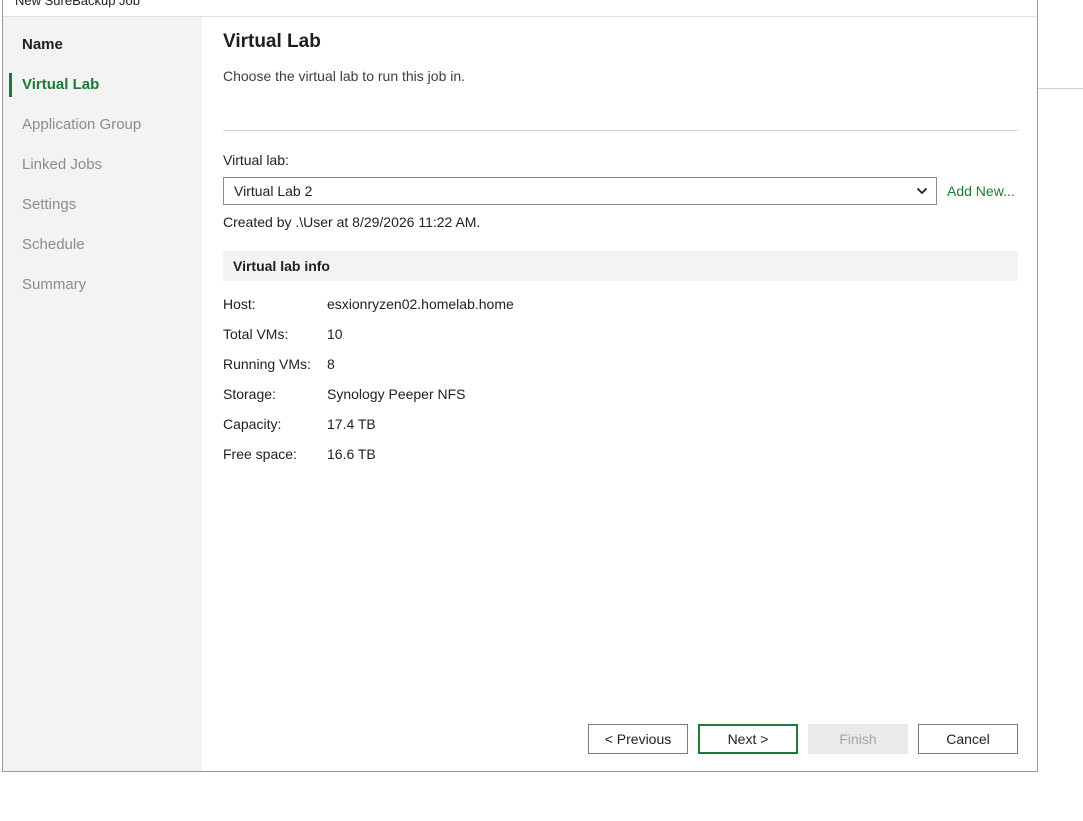 This screenshot has width=1083, height=821. Describe the element at coordinates (53, 244) in the screenshot. I see `nav-step-label: Schedule` at that location.